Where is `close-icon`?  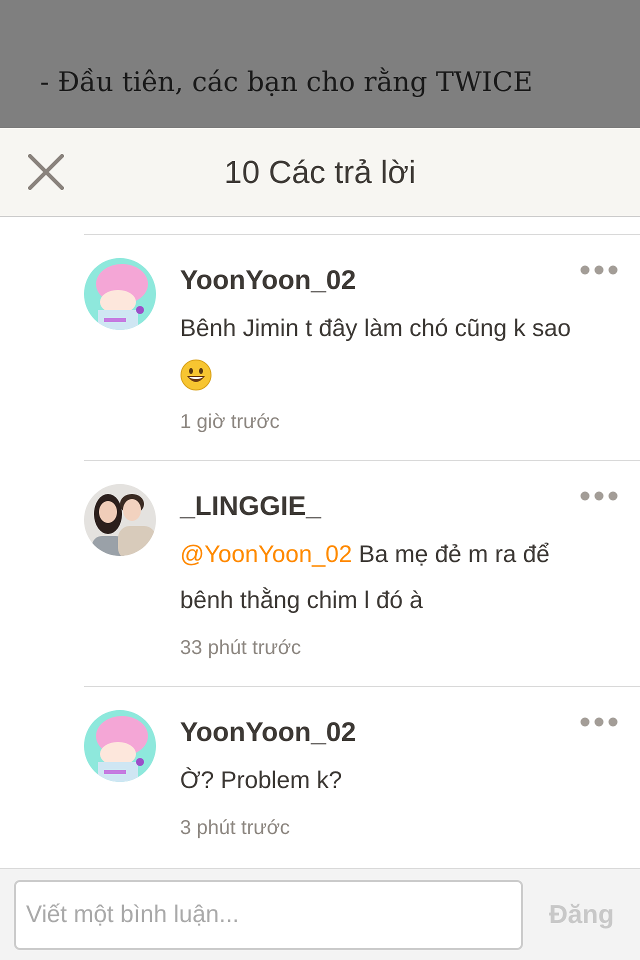
close-icon is located at coordinates (46, 172).